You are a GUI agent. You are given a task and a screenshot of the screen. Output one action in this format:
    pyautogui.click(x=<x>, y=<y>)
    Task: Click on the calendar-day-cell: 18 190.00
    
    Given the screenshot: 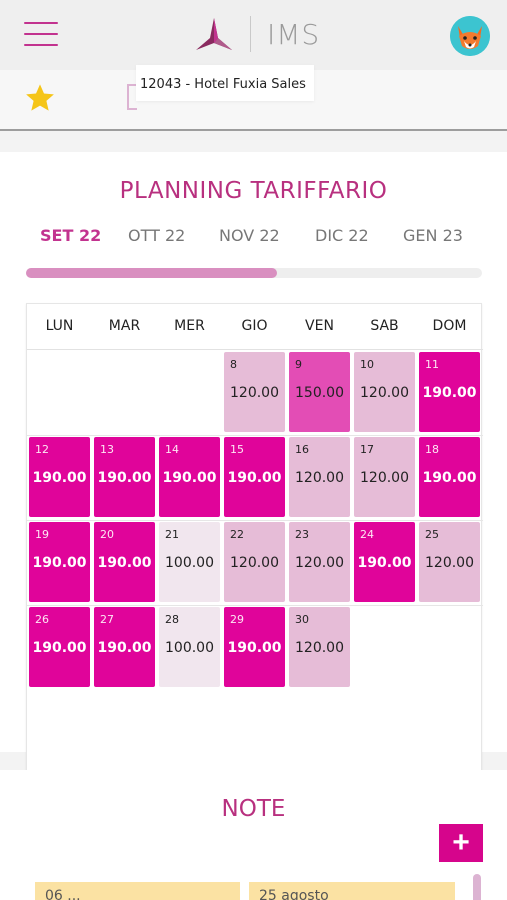 What is the action you would take?
    pyautogui.click(x=449, y=477)
    